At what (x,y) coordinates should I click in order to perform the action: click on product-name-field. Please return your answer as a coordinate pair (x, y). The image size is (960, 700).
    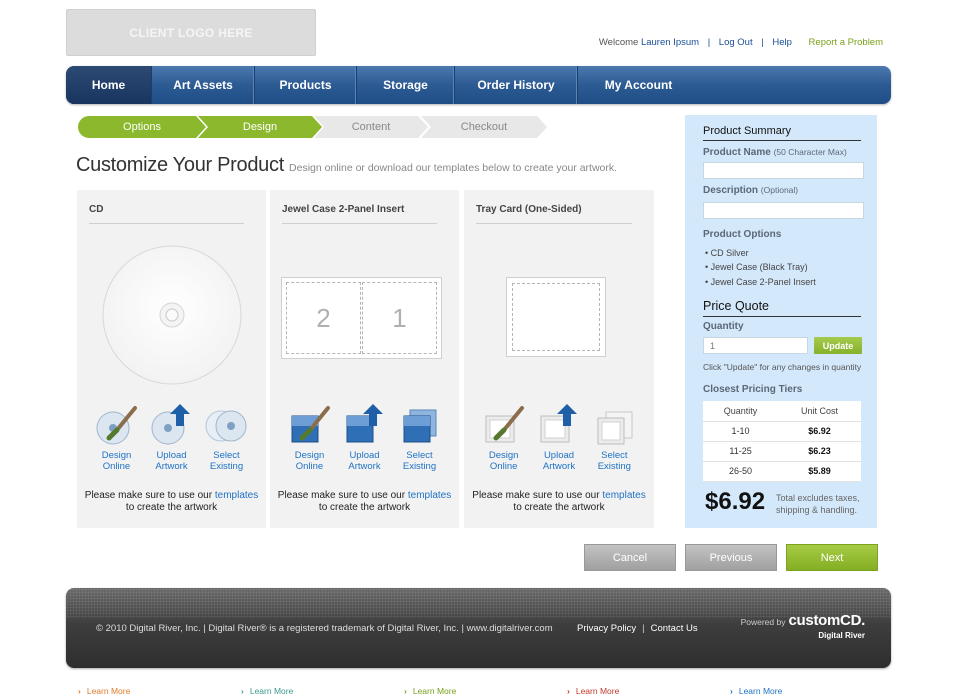
    Looking at the image, I should click on (783, 170).